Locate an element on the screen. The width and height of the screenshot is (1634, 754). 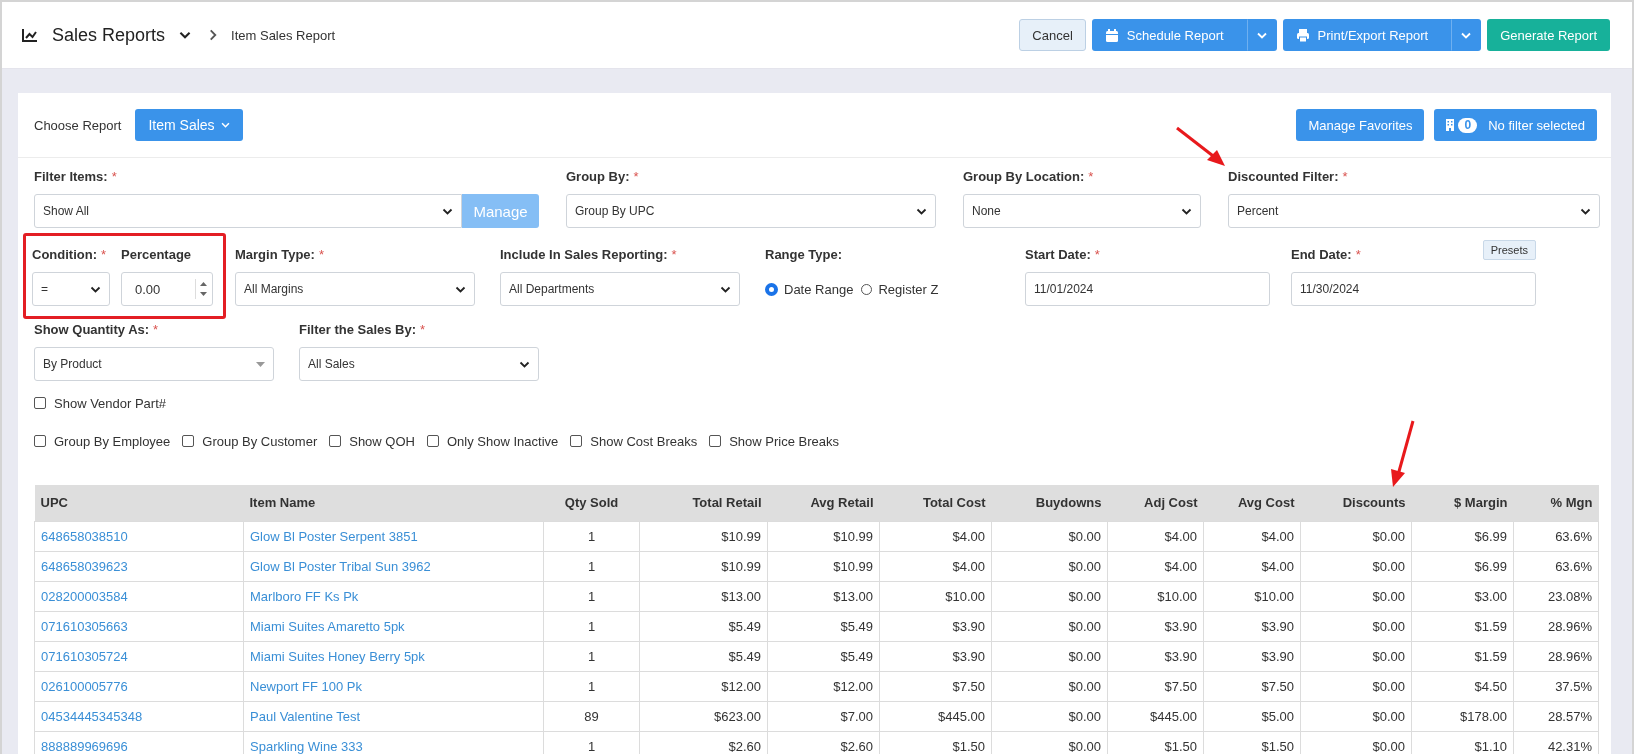
field-label: Show Quantity As: is located at coordinates (92, 329).